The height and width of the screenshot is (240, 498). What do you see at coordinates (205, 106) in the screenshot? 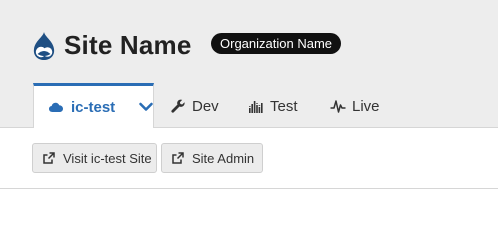
I see `tab-label: Dev` at bounding box center [205, 106].